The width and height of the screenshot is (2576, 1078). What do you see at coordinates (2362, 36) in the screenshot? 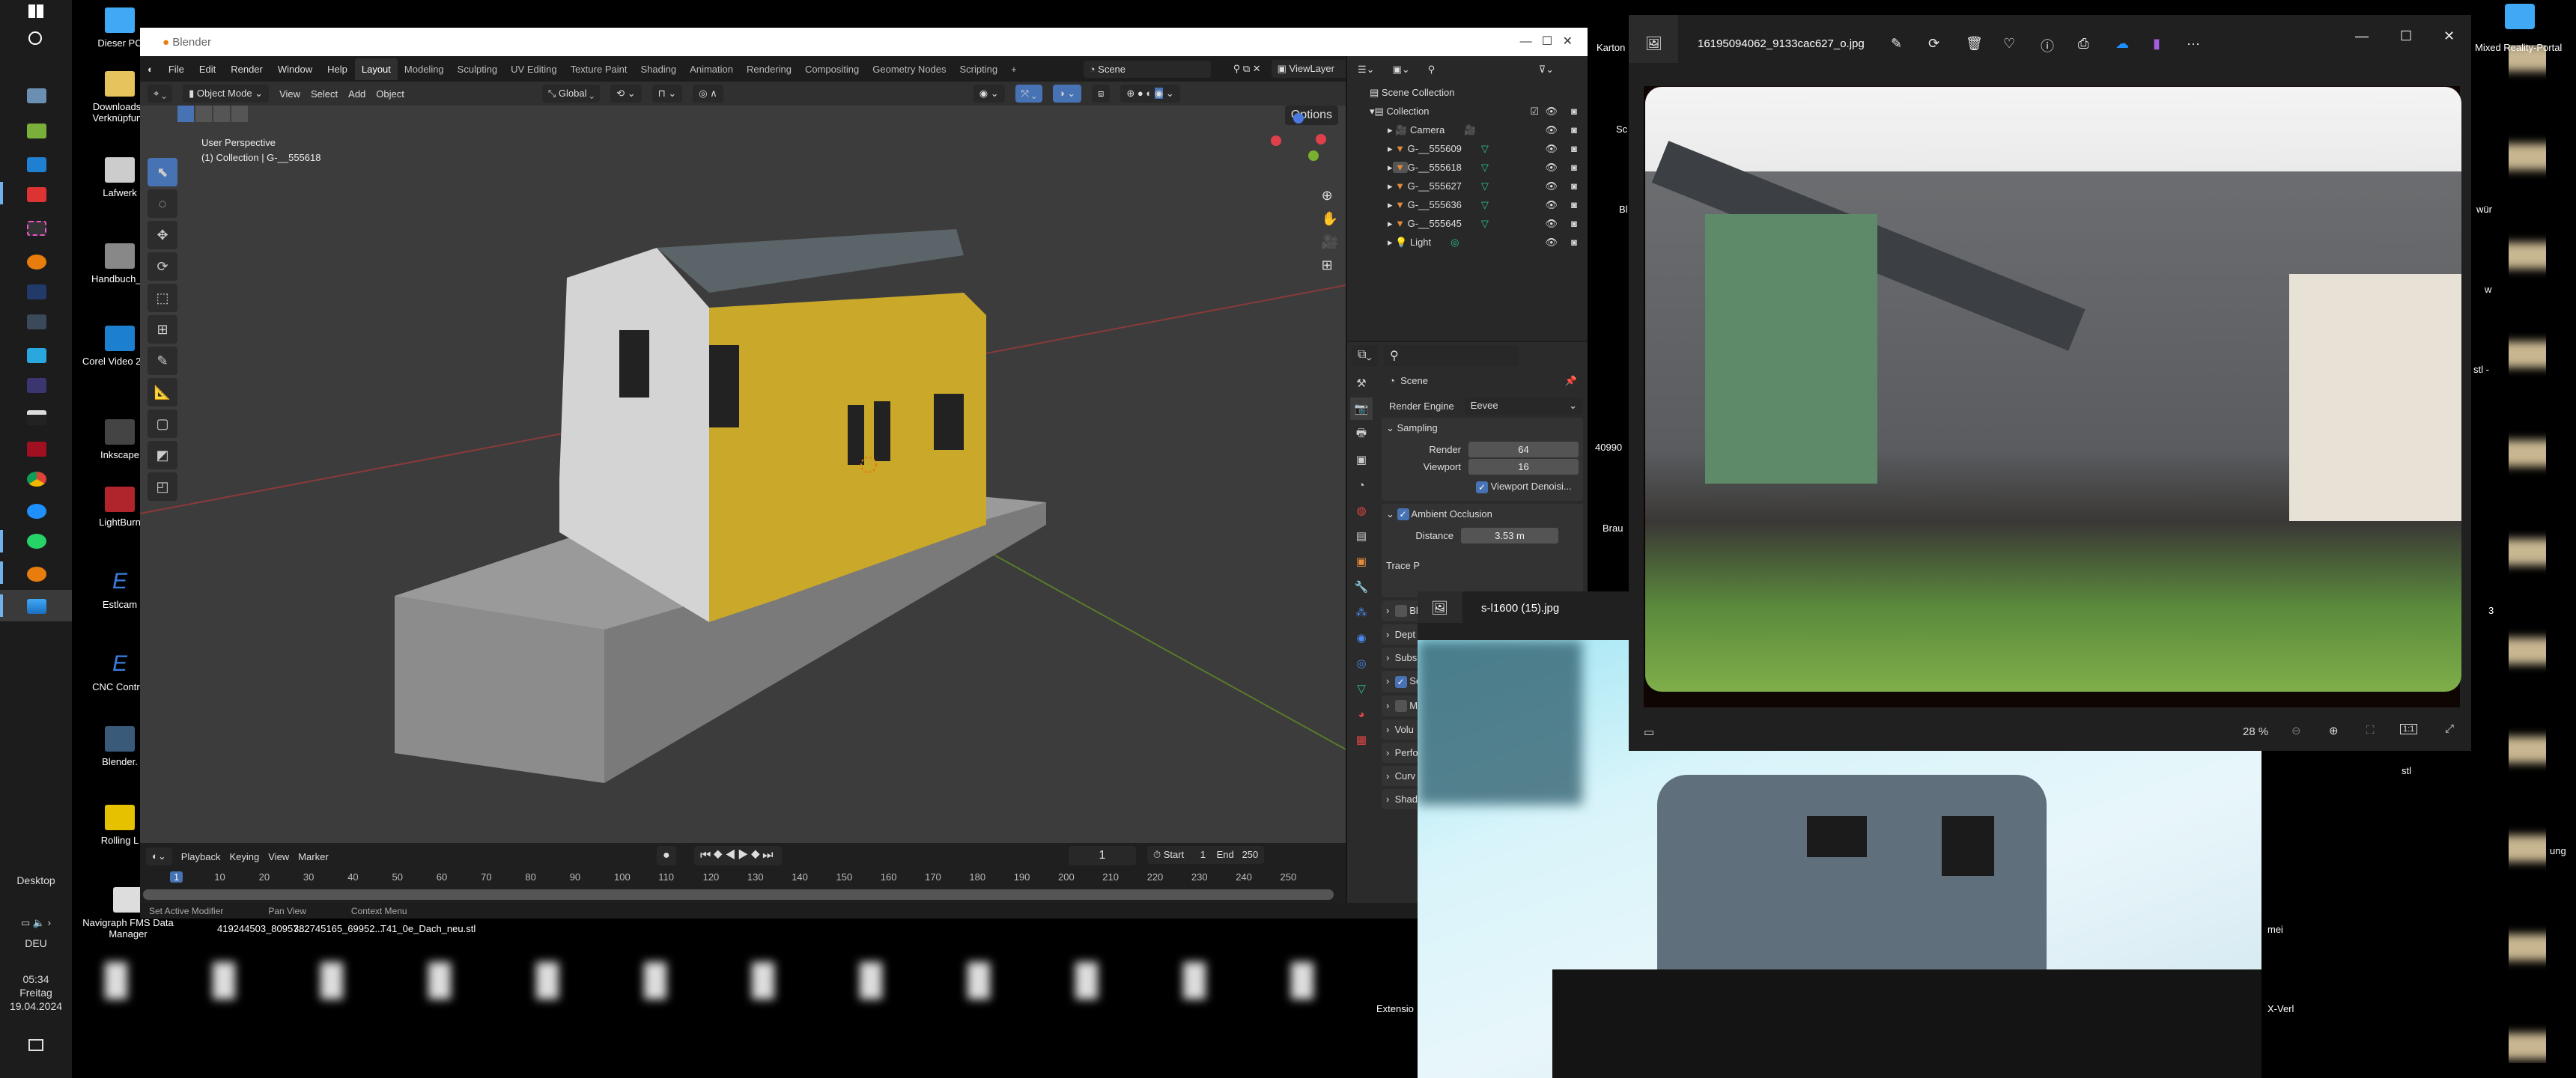
I see `minimize-button: —` at bounding box center [2362, 36].